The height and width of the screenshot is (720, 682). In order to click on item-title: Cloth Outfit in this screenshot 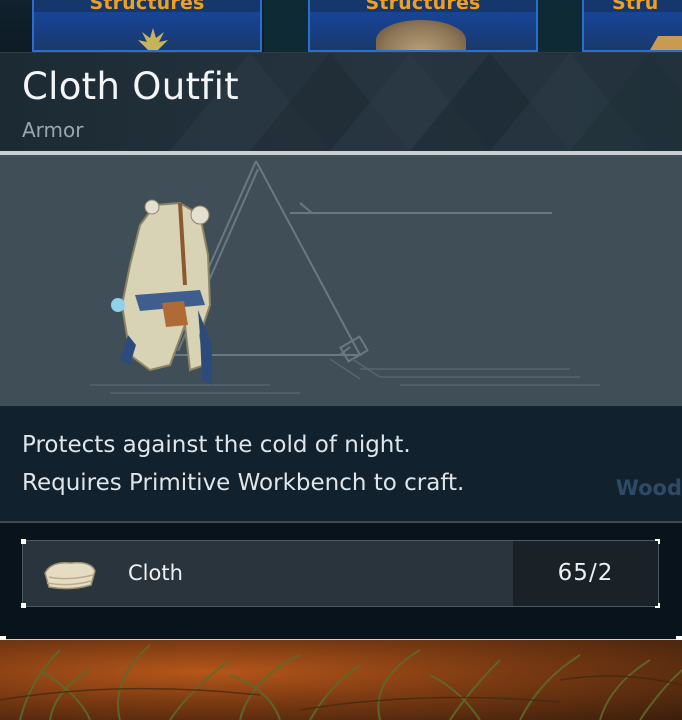, I will do `click(130, 86)`.